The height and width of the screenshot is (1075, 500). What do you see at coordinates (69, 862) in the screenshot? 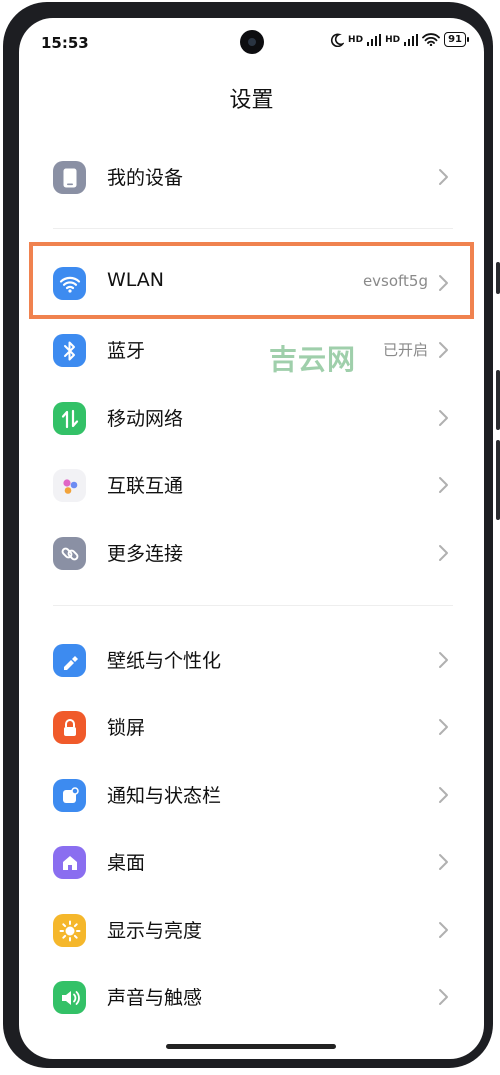
I see `home-icon` at bounding box center [69, 862].